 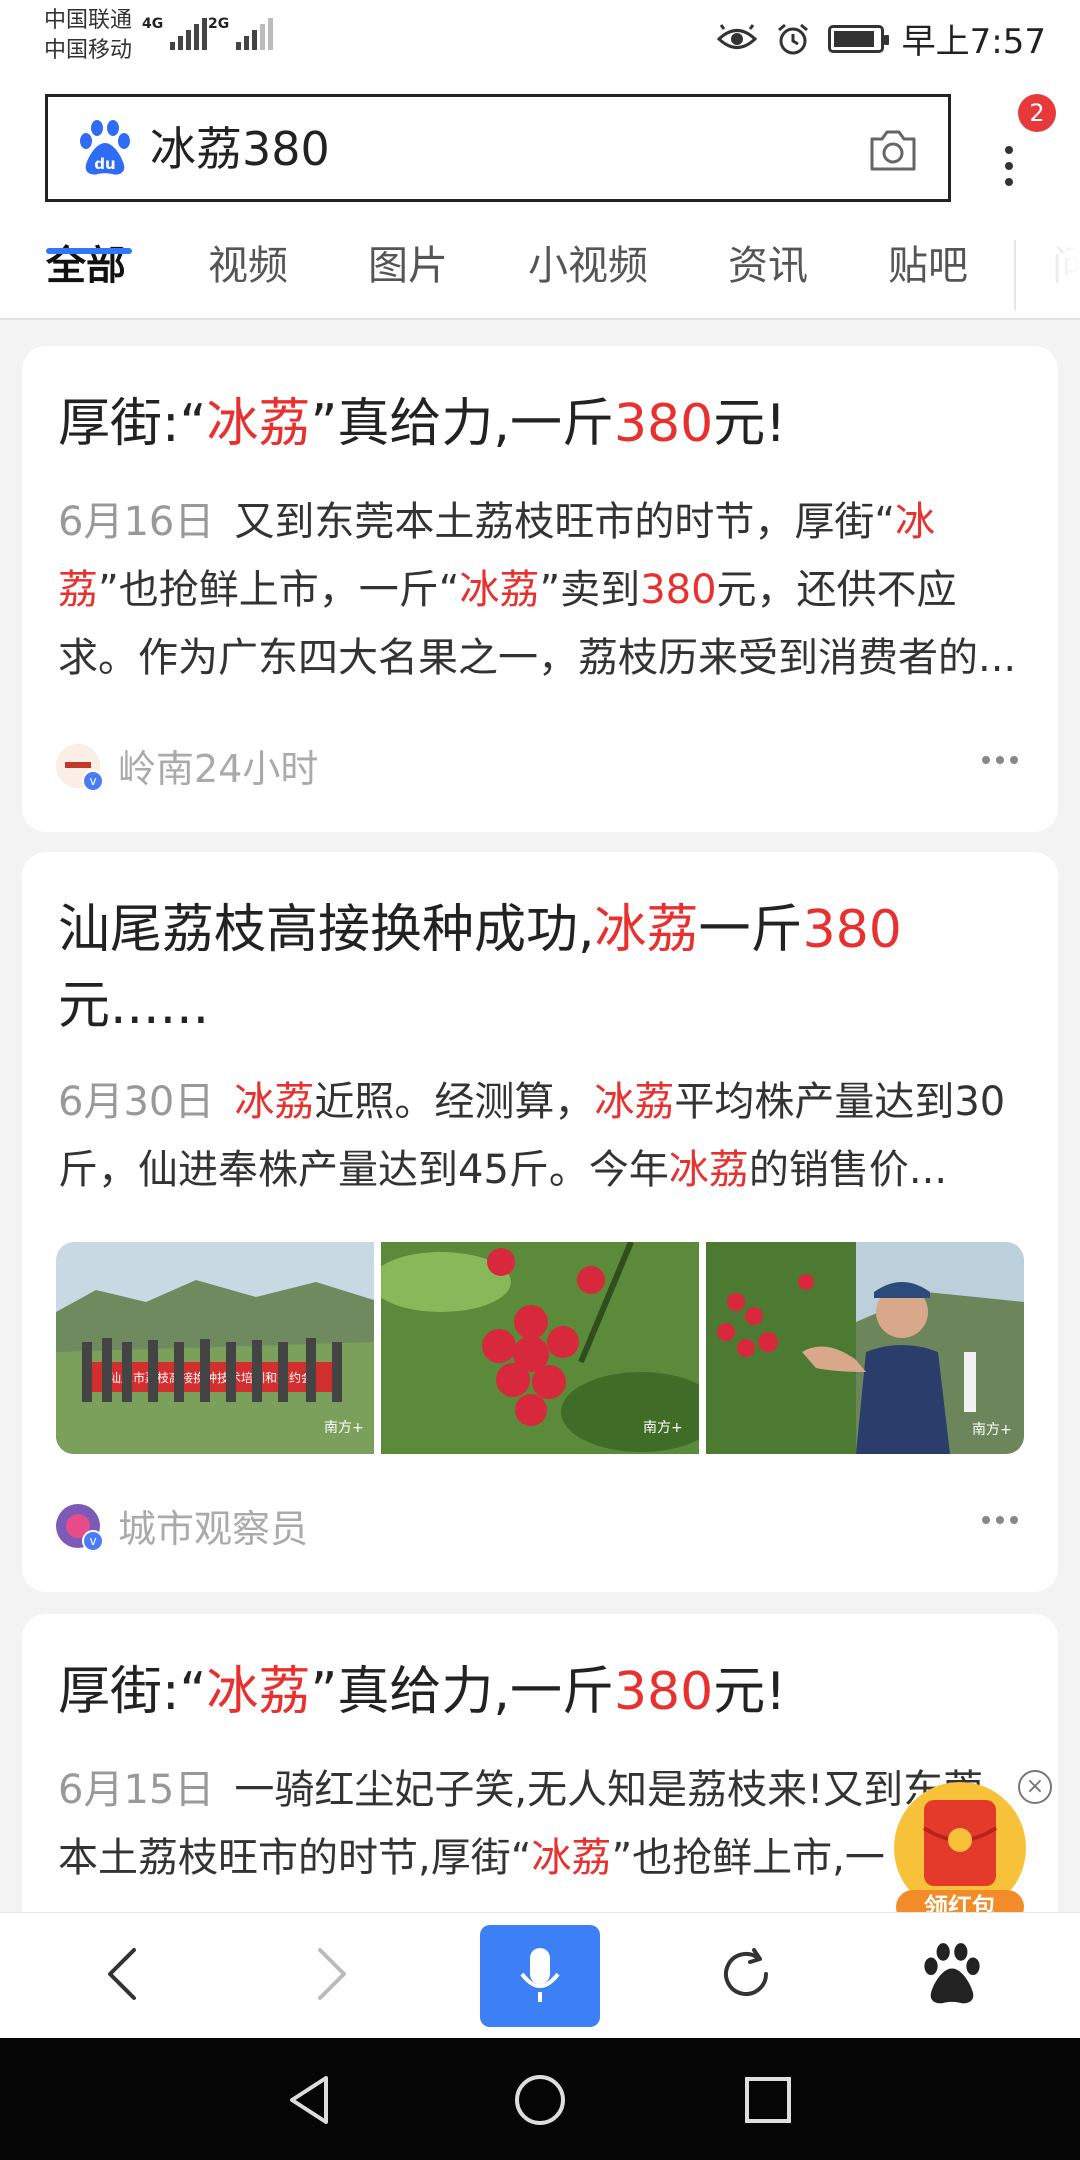 What do you see at coordinates (736, 36) in the screenshot?
I see `eye-comfort-icon` at bounding box center [736, 36].